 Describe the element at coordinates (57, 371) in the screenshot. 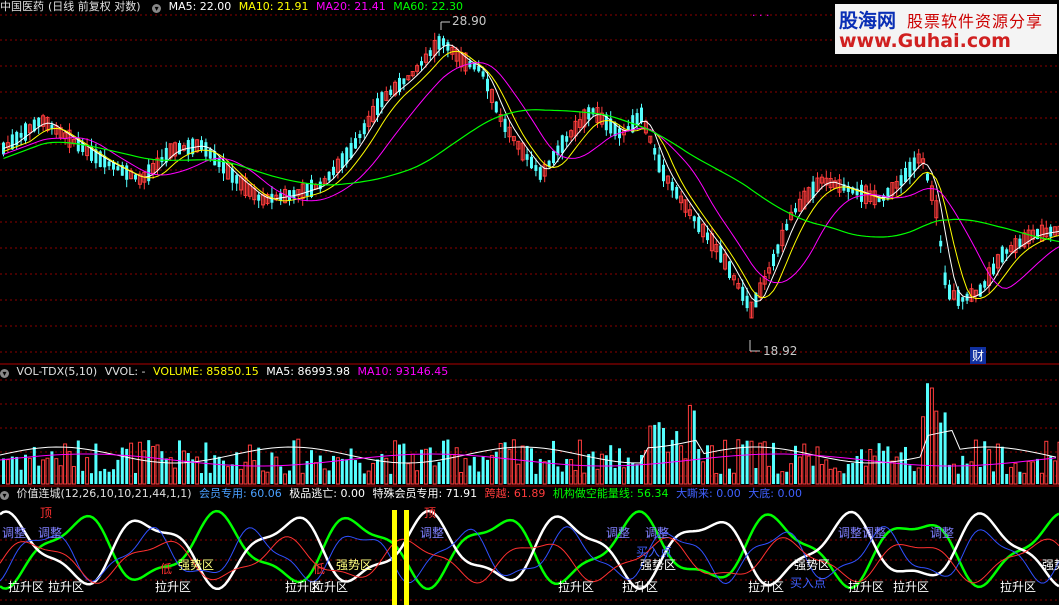

I see `volume-indicator-name: VOL-TDX(5,10)` at that location.